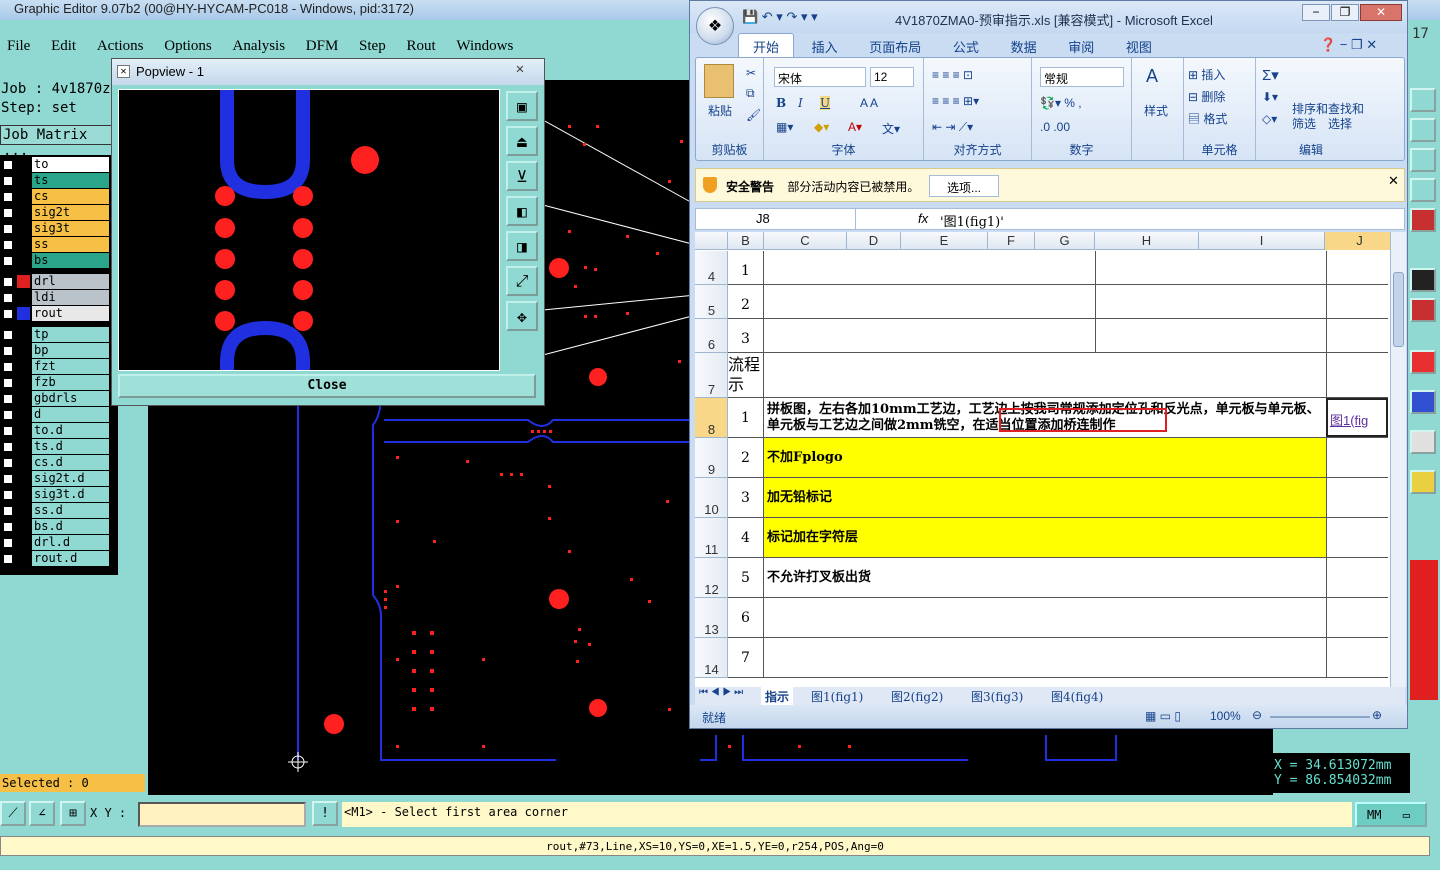 The height and width of the screenshot is (870, 1440). I want to click on layer-row: drl, so click(57, 281).